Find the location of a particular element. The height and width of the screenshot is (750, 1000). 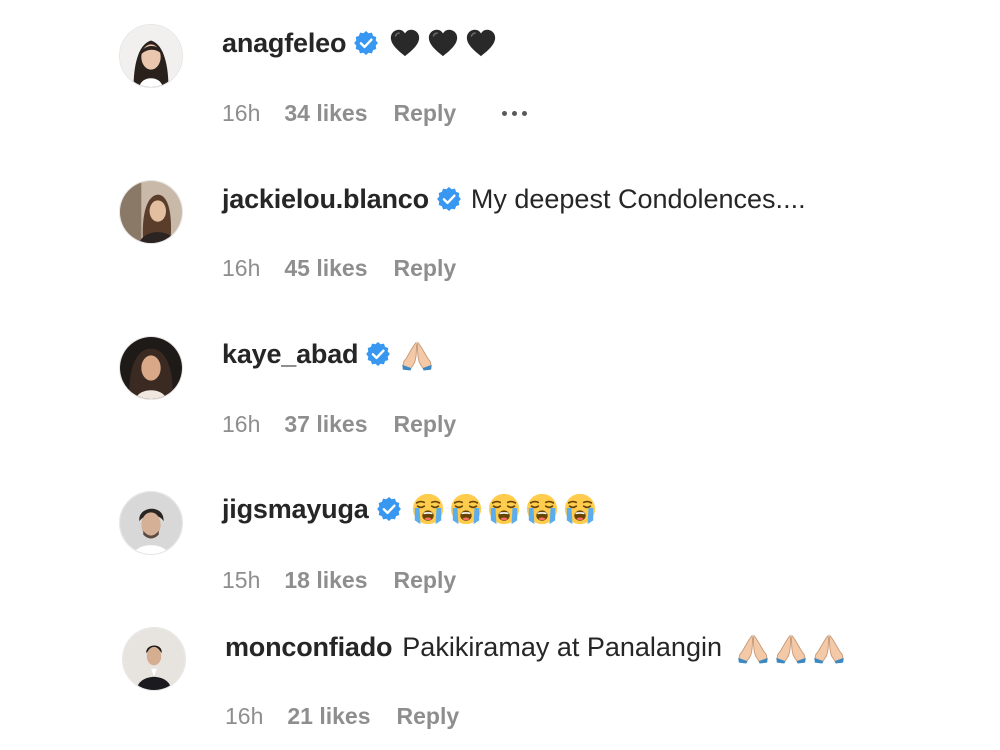

username: jigsmayuga is located at coordinates (295, 509).